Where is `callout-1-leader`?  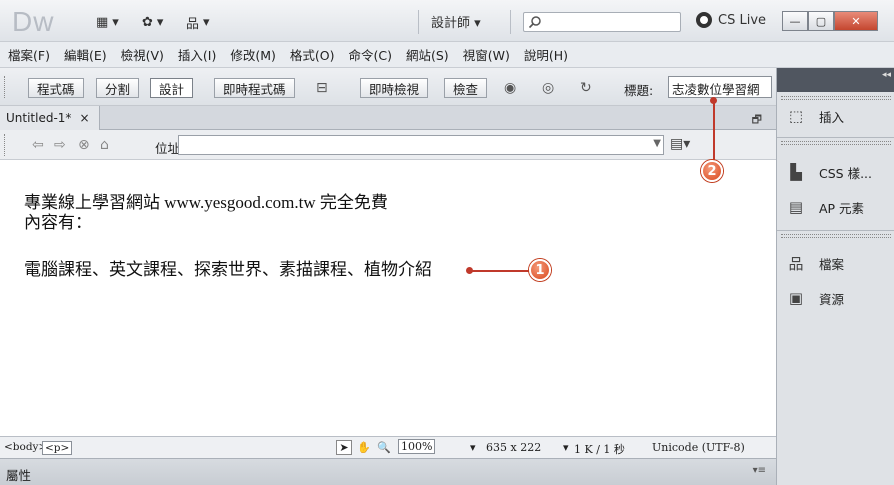
callout-1-leader is located at coordinates (500, 271).